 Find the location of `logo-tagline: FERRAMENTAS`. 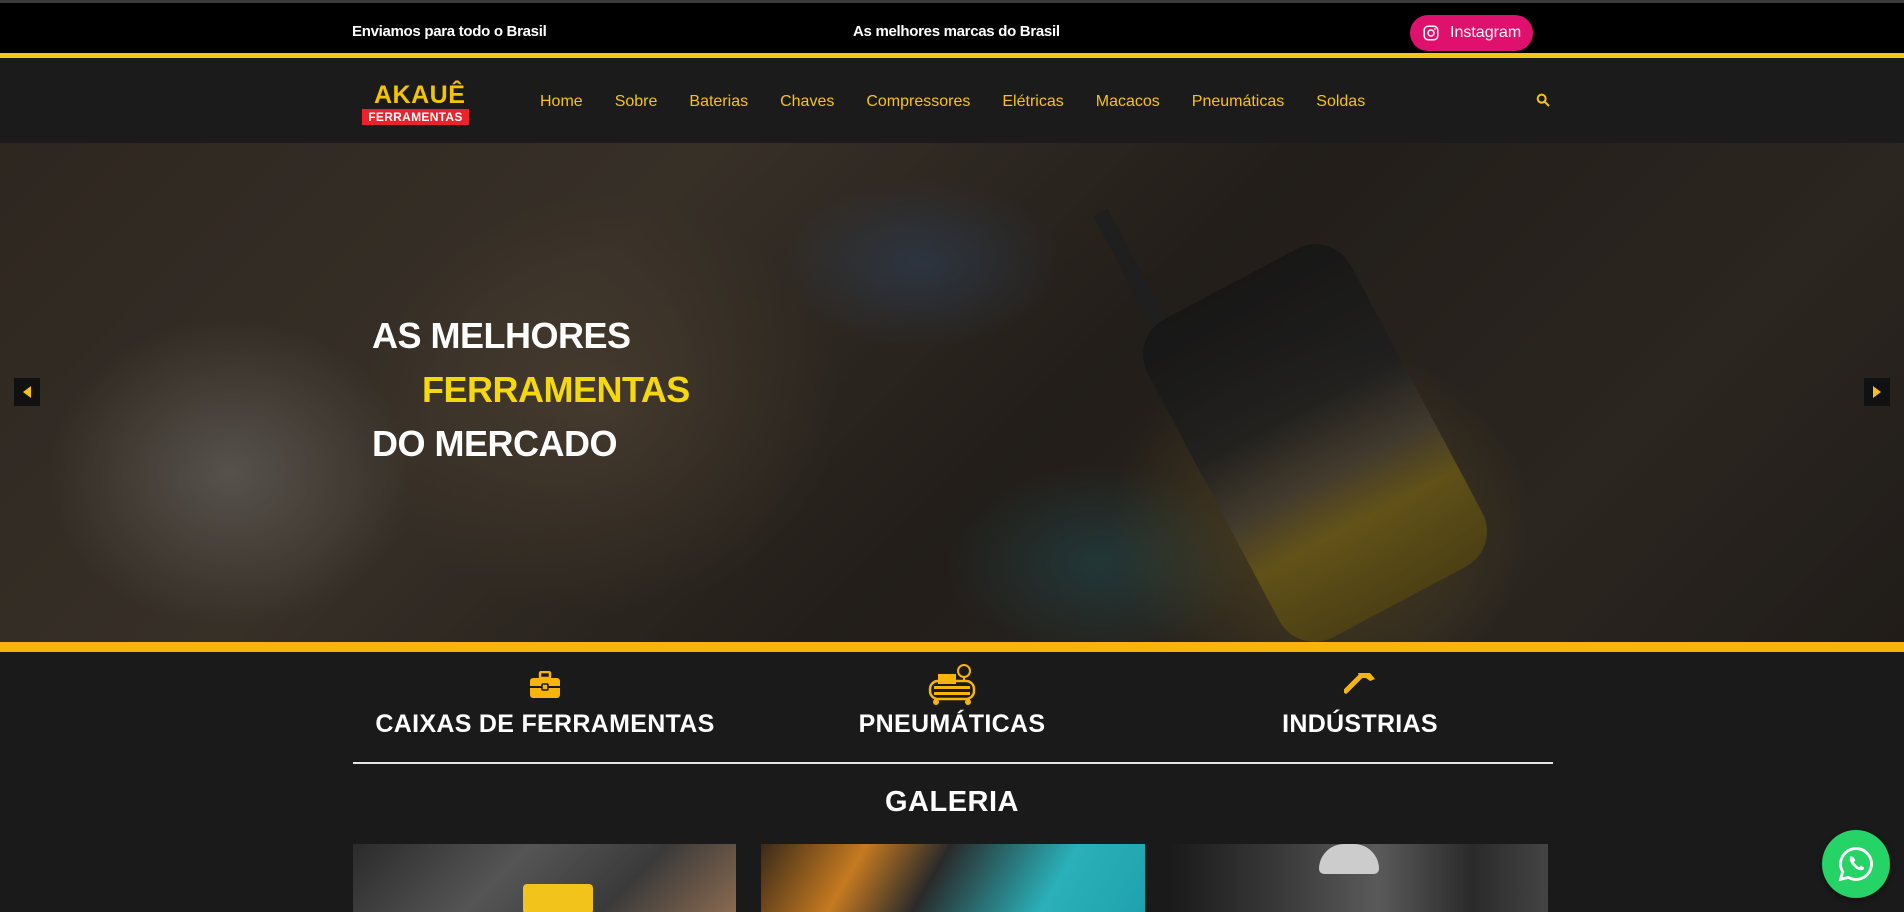

logo-tagline: FERRAMENTAS is located at coordinates (415, 117).